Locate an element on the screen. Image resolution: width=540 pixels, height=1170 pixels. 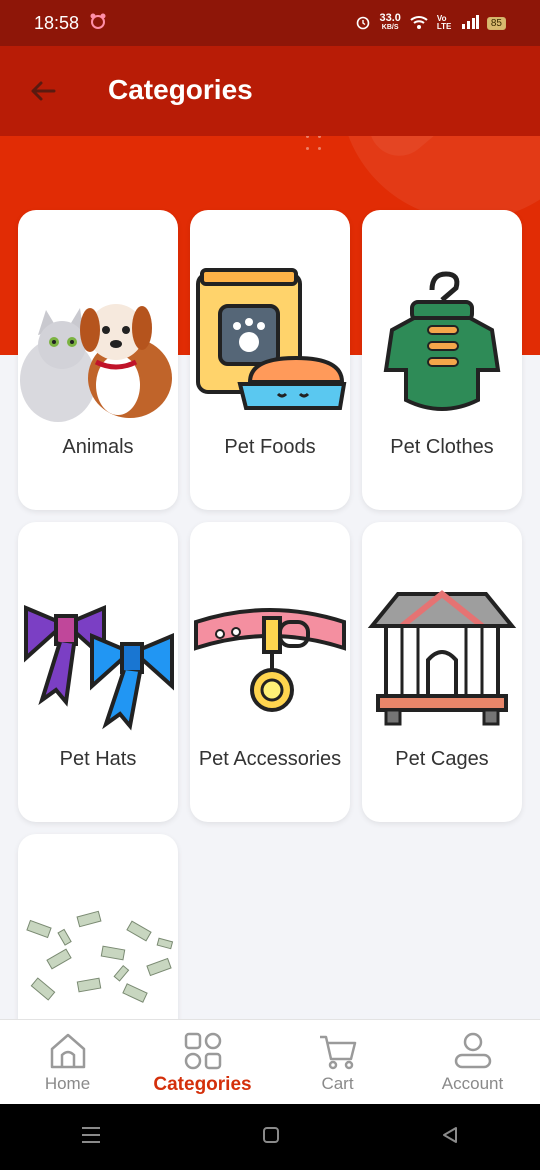
arrow-left-icon is located at coordinates (43, 91).